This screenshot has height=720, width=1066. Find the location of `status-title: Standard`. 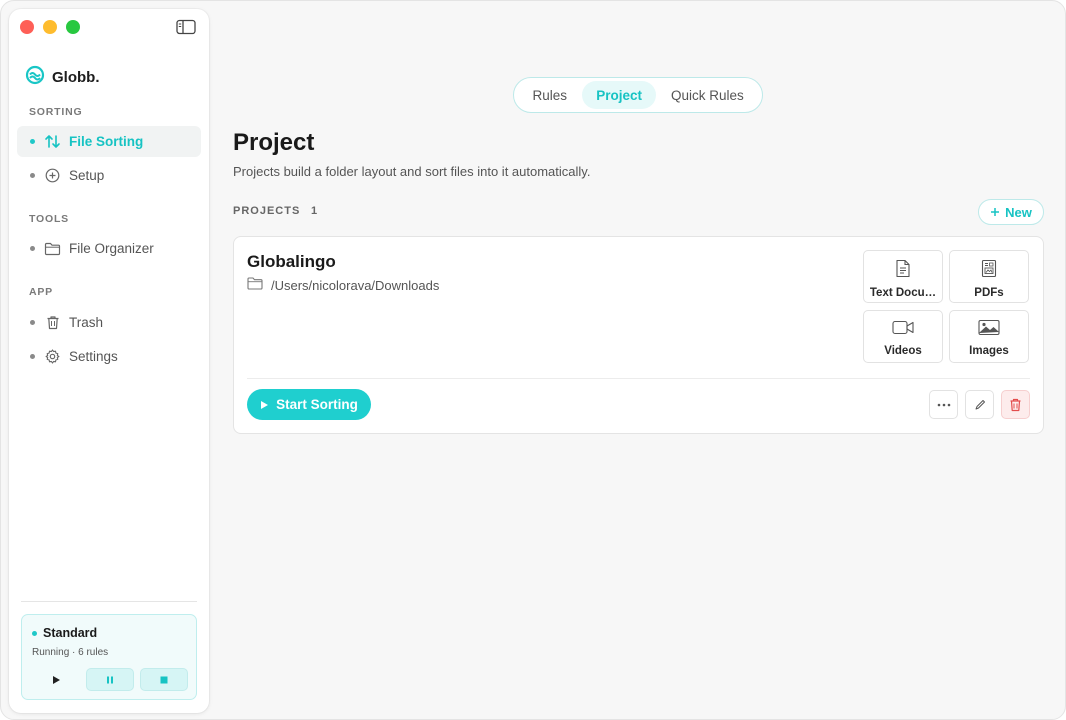

status-title: Standard is located at coordinates (70, 633).